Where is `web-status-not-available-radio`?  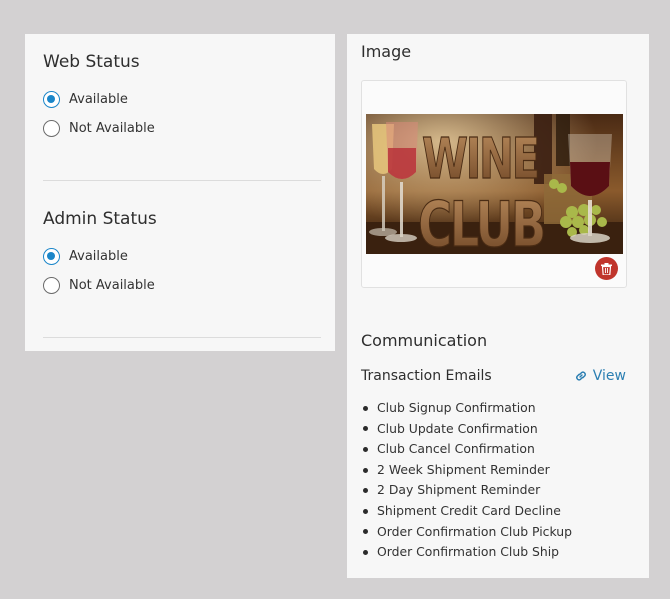
web-status-not-available-radio is located at coordinates (51, 128).